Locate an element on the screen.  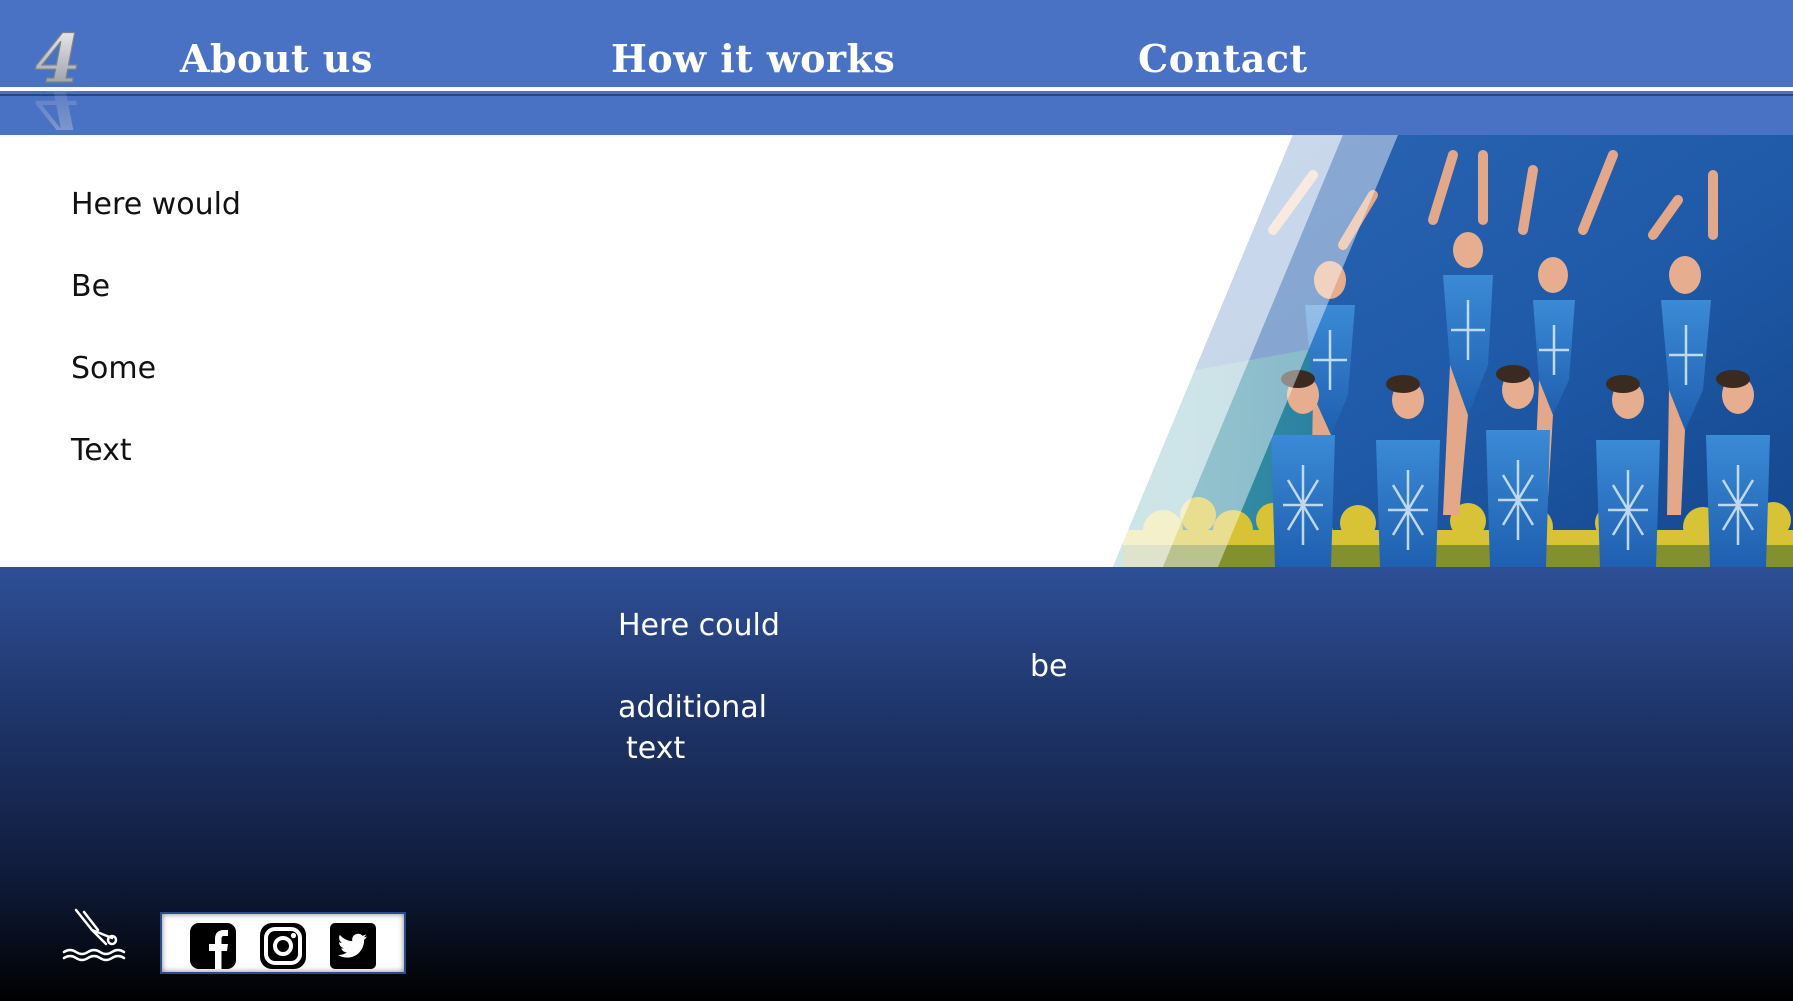
footer-text-line: text is located at coordinates (656, 748).